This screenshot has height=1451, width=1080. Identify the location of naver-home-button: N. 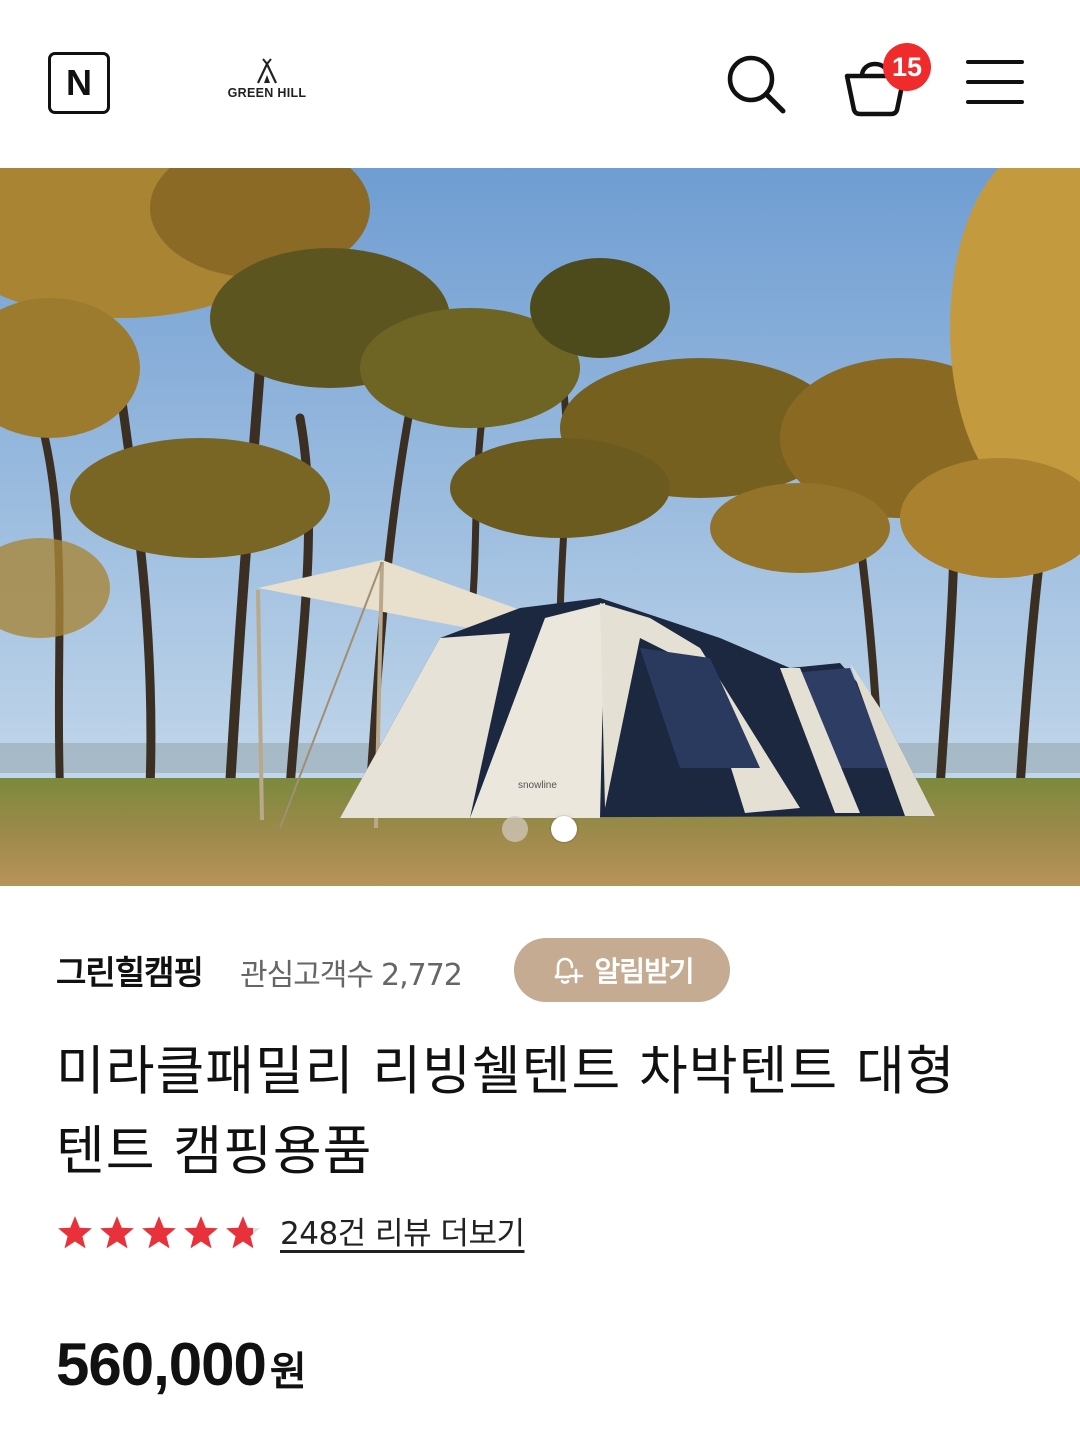
(79, 83).